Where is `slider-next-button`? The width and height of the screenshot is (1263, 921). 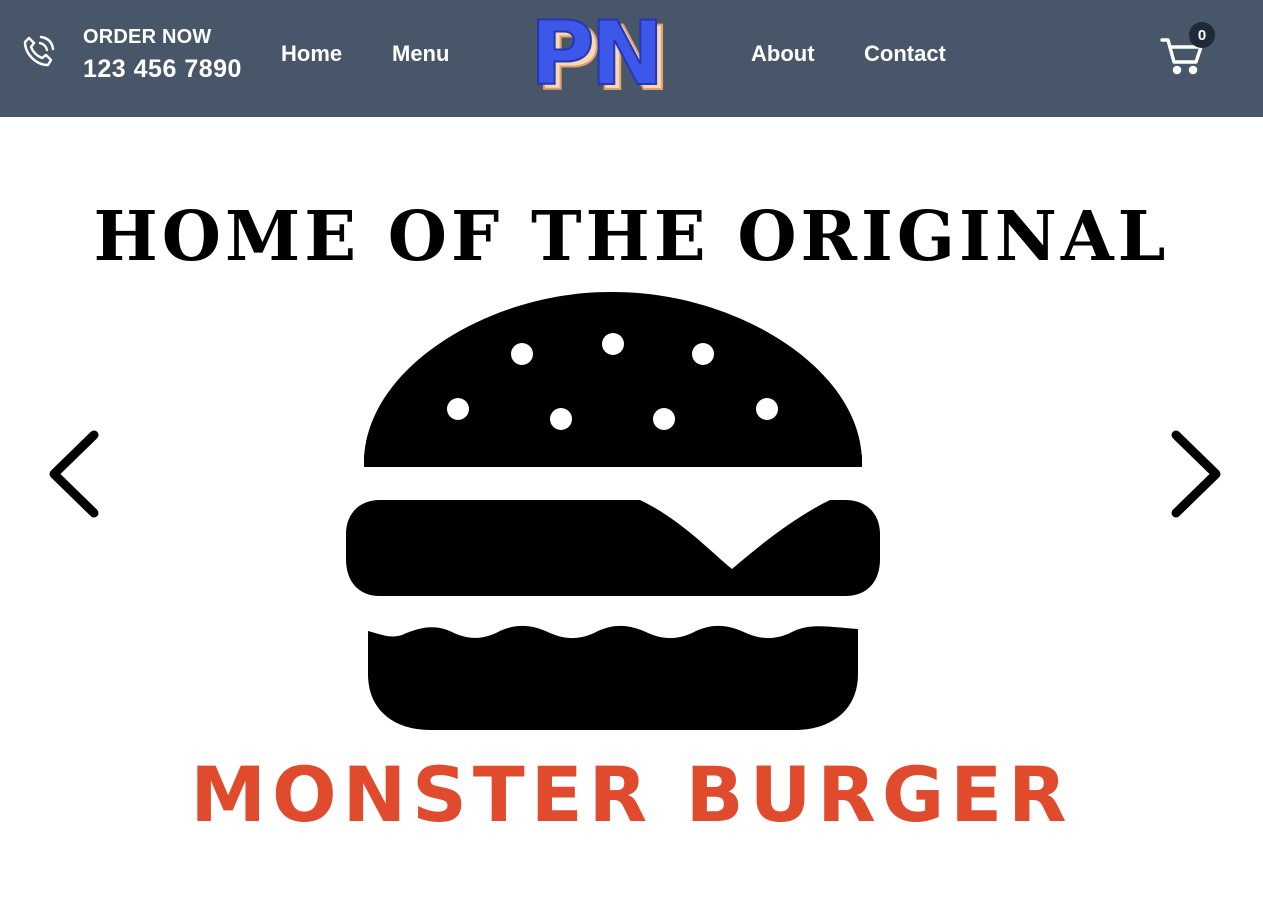 slider-next-button is located at coordinates (1195, 474).